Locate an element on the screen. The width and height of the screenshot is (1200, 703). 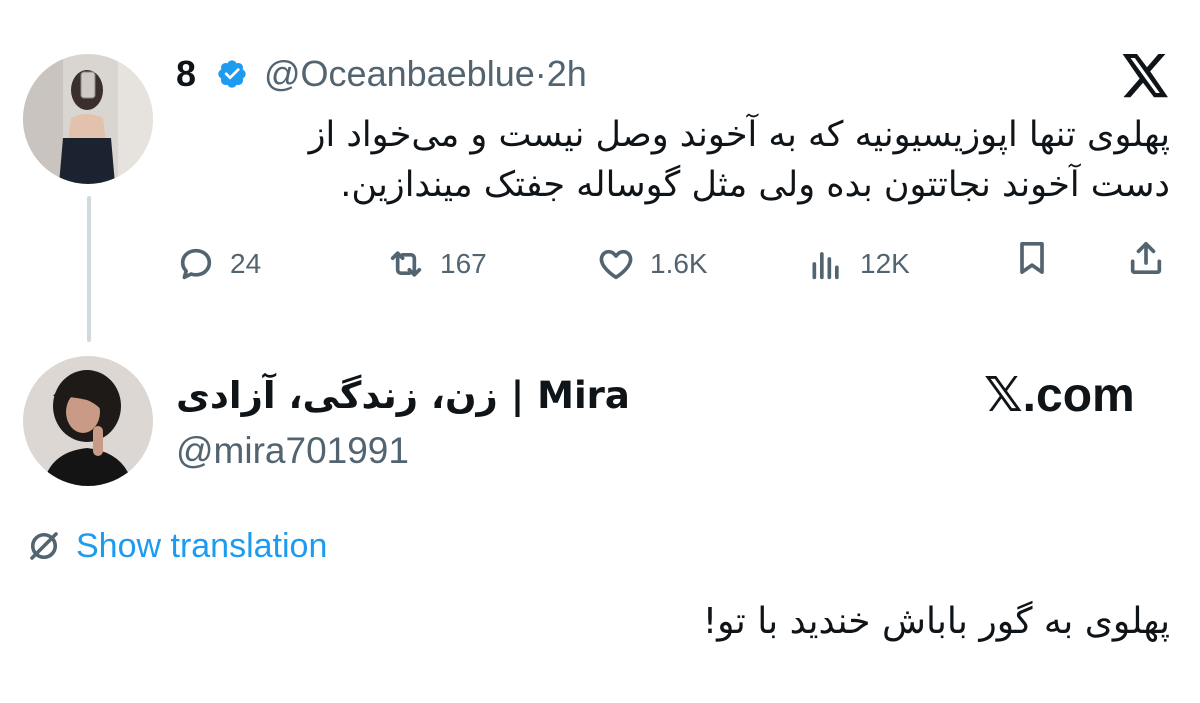
share-button is located at coordinates (1146, 258).